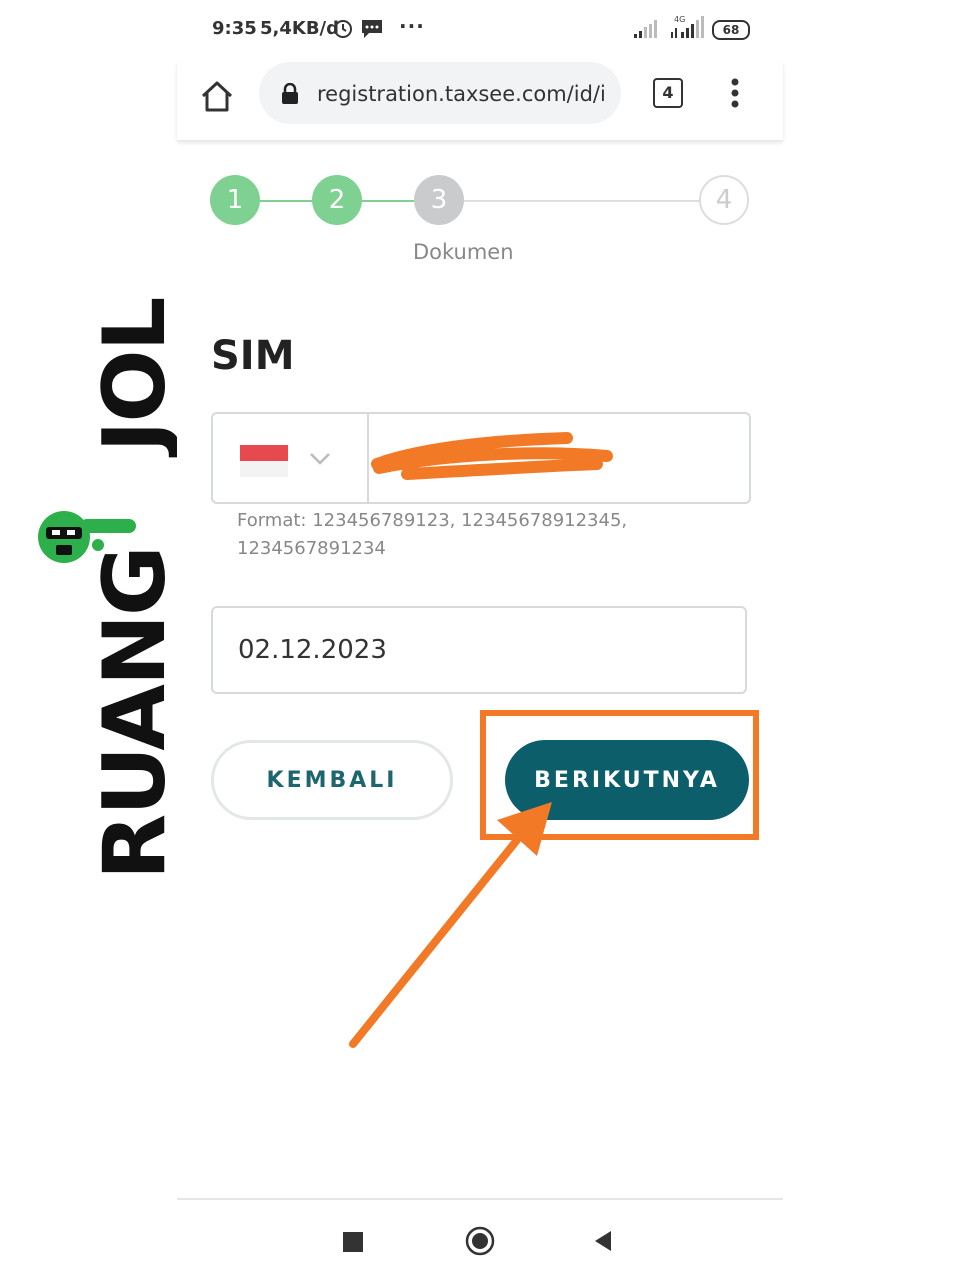  Describe the element at coordinates (735, 93) in the screenshot. I see `more-menu-icon` at that location.